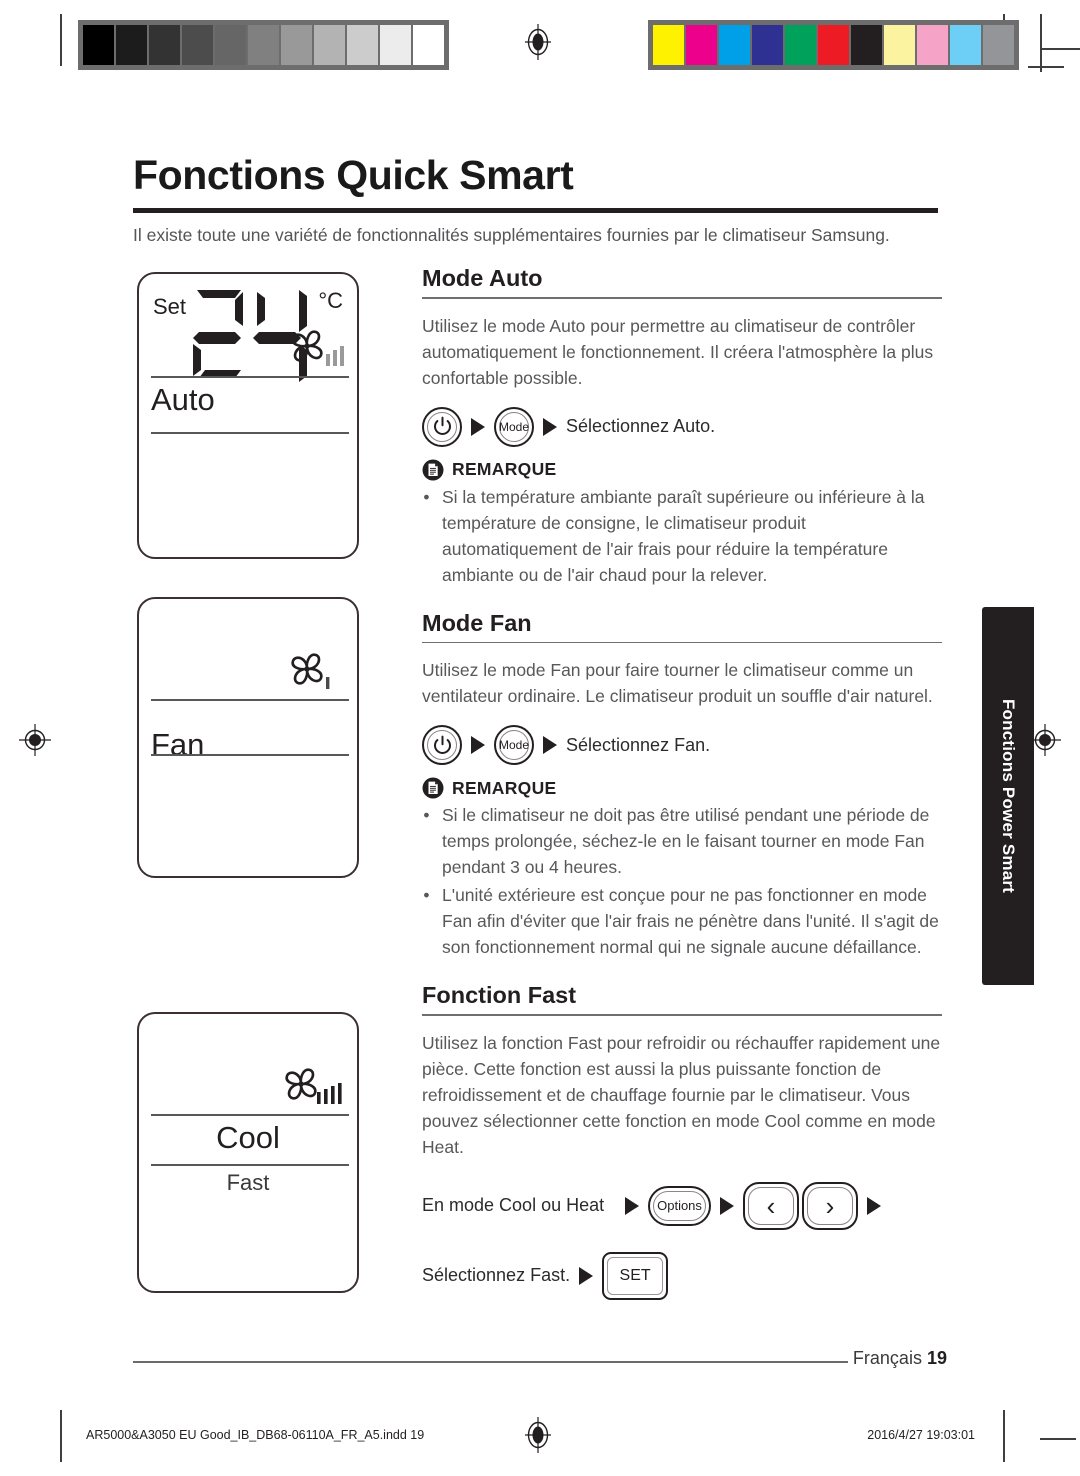 Image resolution: width=1080 pixels, height=1476 pixels. What do you see at coordinates (330, 300) in the screenshot?
I see `lcd-unit-celsius: °C` at bounding box center [330, 300].